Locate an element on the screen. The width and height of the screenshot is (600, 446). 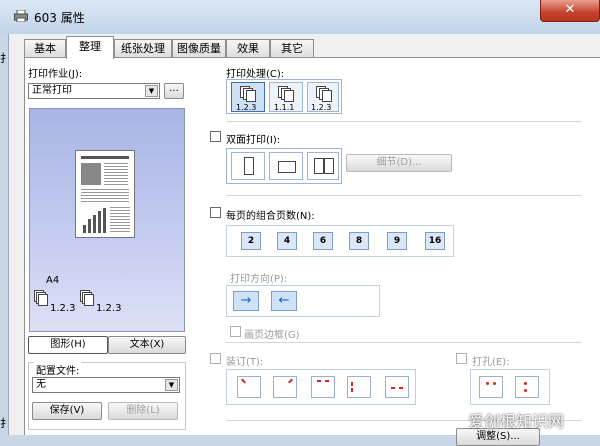
preview-text-lines is located at coordinates (116, 174).